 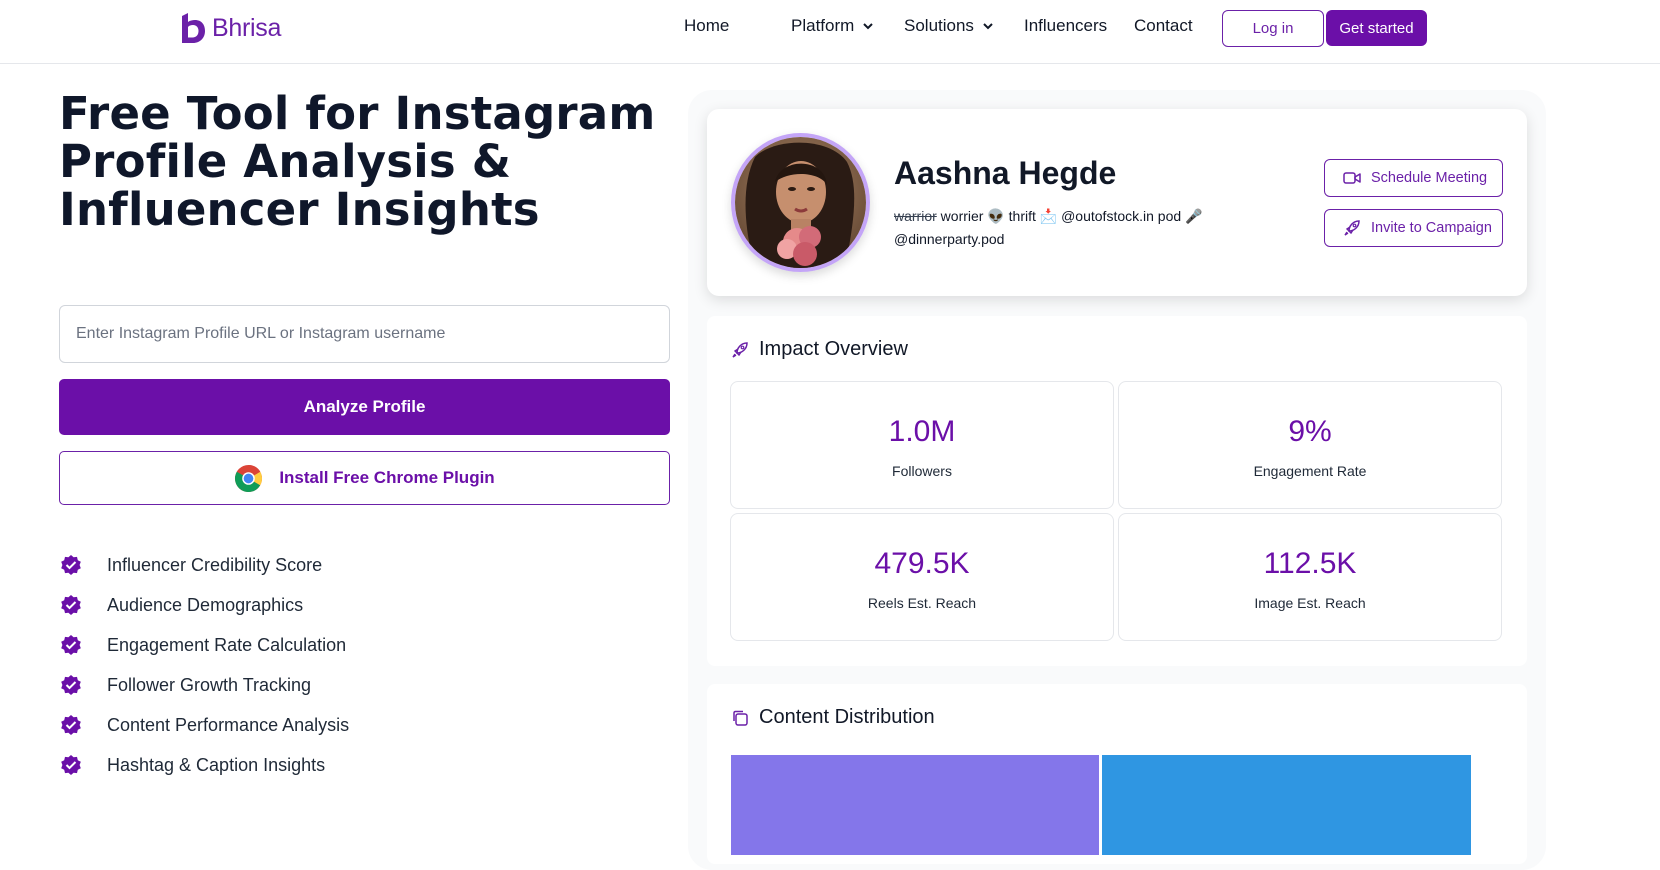 I want to click on nav-platform: Platform, so click(x=832, y=26).